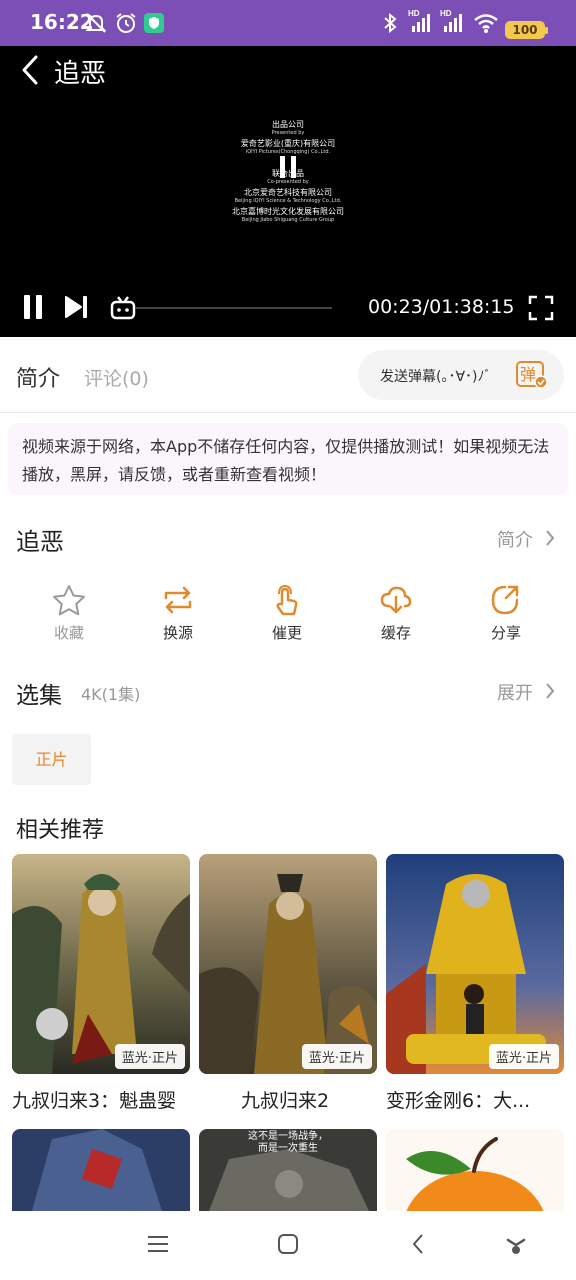  What do you see at coordinates (441, 307) in the screenshot?
I see `timecode: 00:23/01:38:15` at bounding box center [441, 307].